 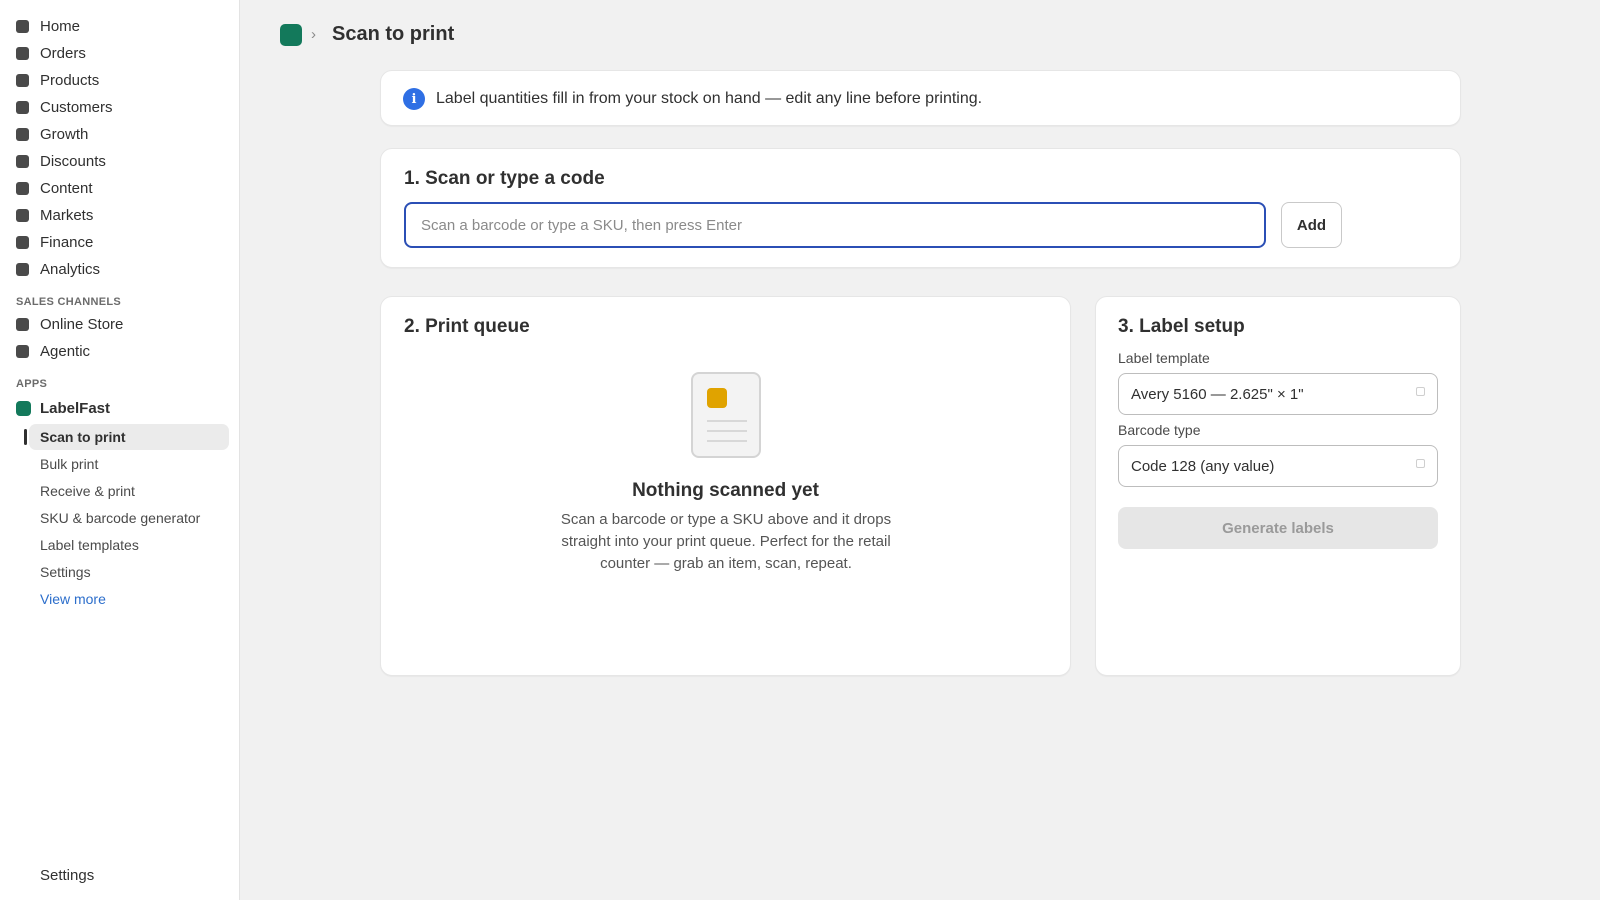 What do you see at coordinates (1159, 430) in the screenshot?
I see `barcode-type-label: Barcode type` at bounding box center [1159, 430].